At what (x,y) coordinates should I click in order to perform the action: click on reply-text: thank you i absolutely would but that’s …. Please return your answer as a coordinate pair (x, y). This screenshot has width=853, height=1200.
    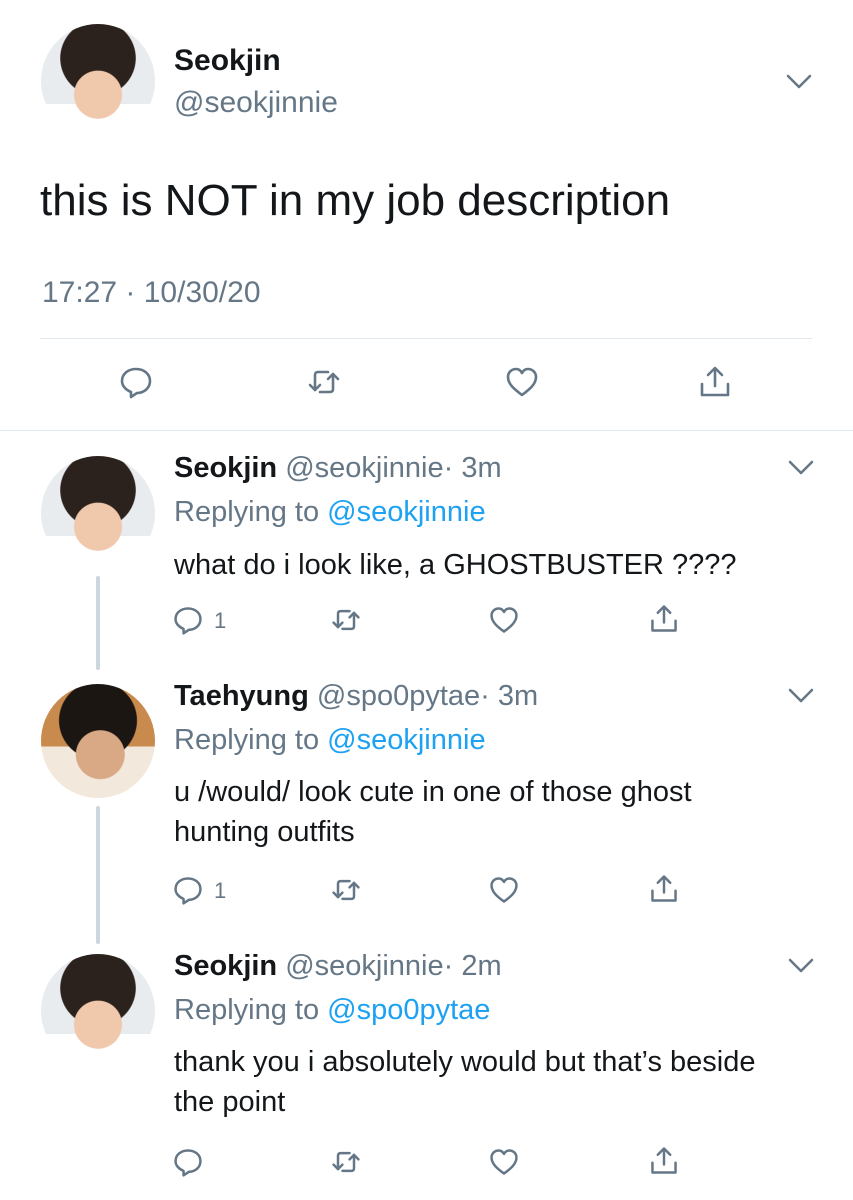
    Looking at the image, I should click on (465, 1082).